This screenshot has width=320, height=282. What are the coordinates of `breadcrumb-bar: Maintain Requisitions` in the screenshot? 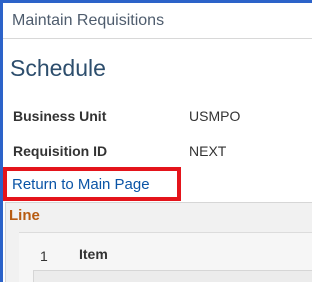 It's located at (157, 21).